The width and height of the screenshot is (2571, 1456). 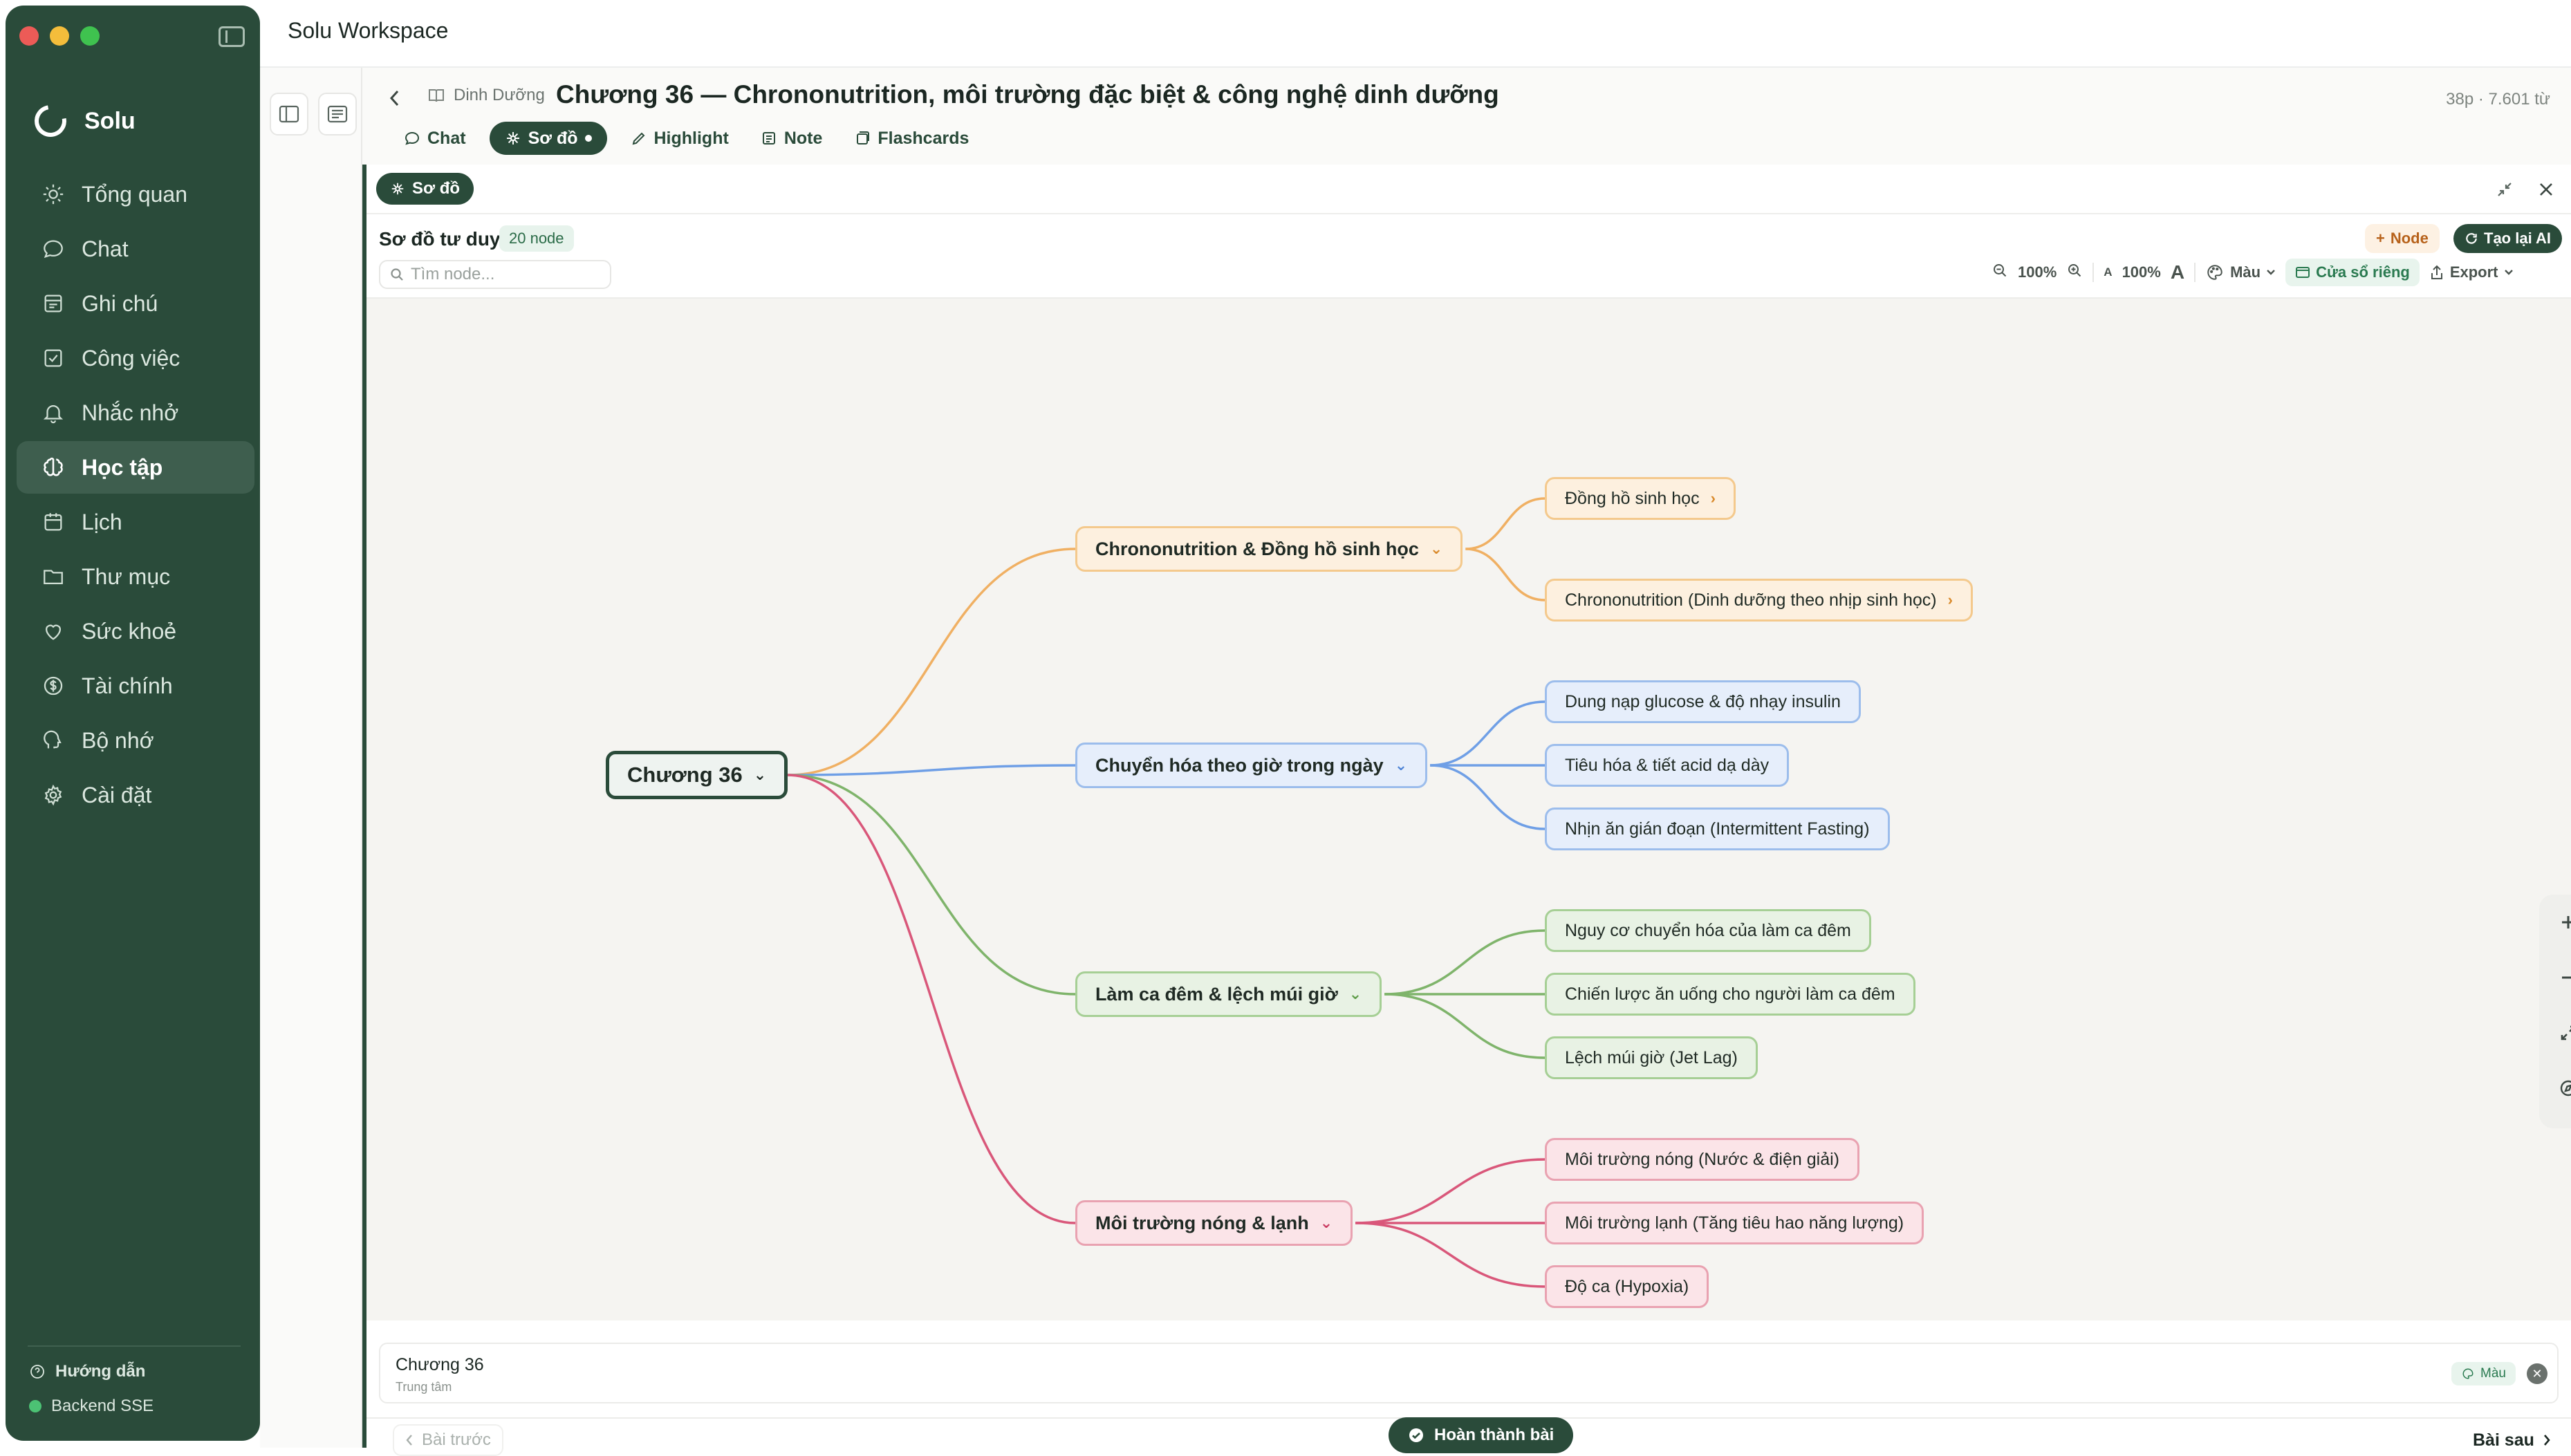 I want to click on chevron-right-icon, so click(x=2546, y=1440).